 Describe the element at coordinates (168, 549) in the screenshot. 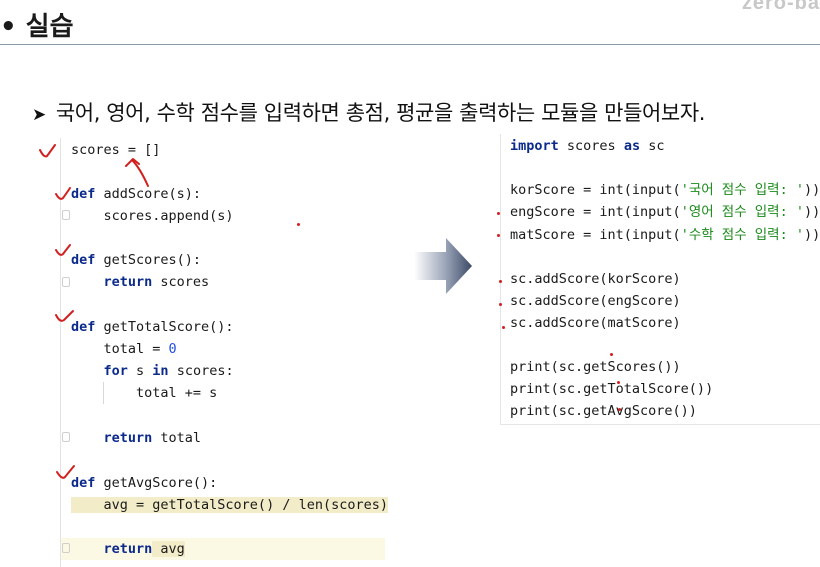

I see `code-text: avg` at that location.